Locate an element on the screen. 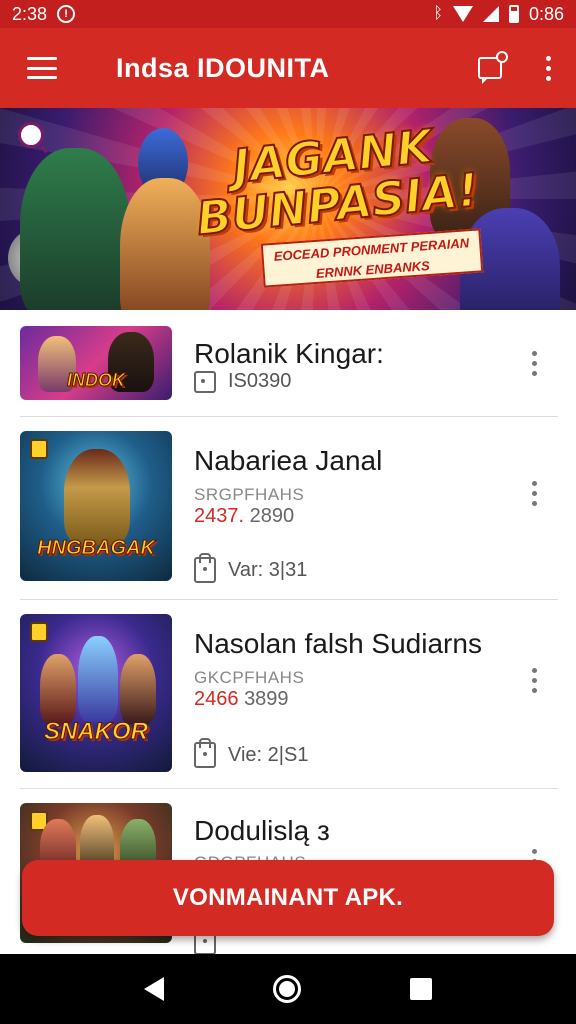  thumb-logo: INDOK is located at coordinates (96, 380).